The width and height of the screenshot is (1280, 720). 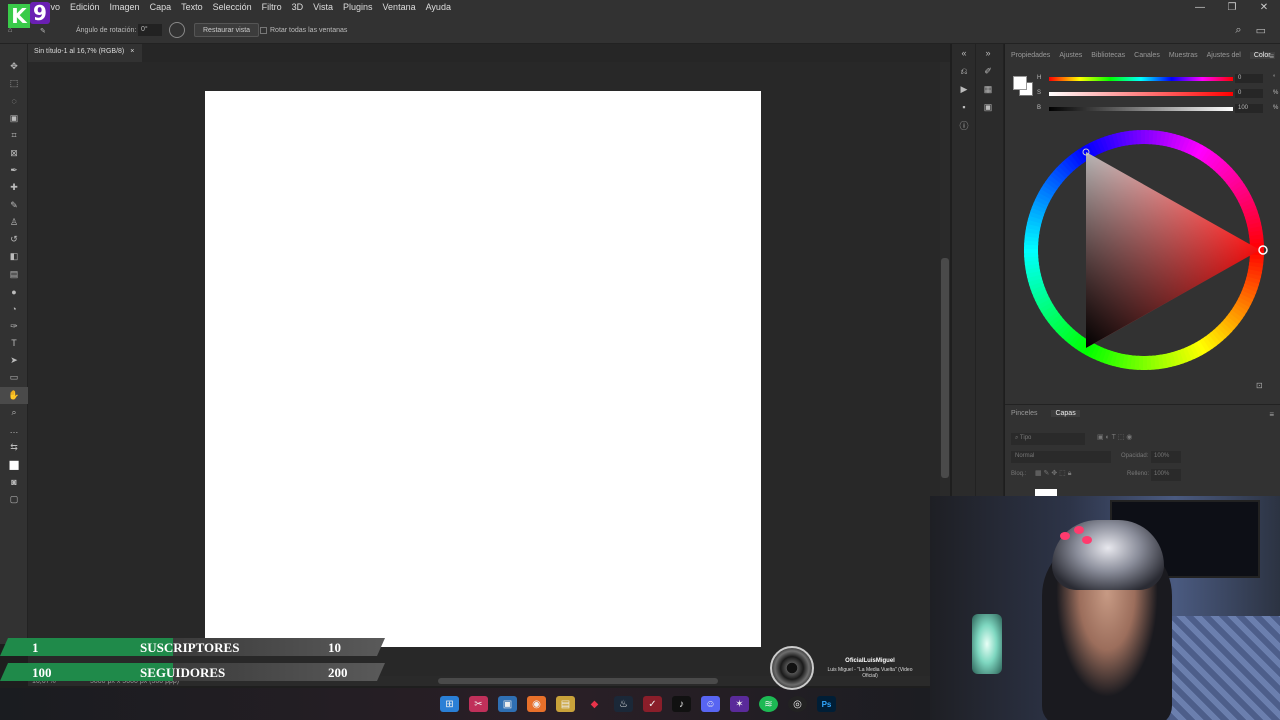 I want to click on color-tab-5: Ajustes del, so click(x=1224, y=55).